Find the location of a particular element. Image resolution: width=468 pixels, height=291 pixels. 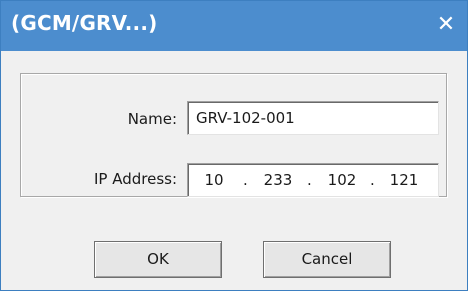

cancel-button: Cancel is located at coordinates (327, 259).